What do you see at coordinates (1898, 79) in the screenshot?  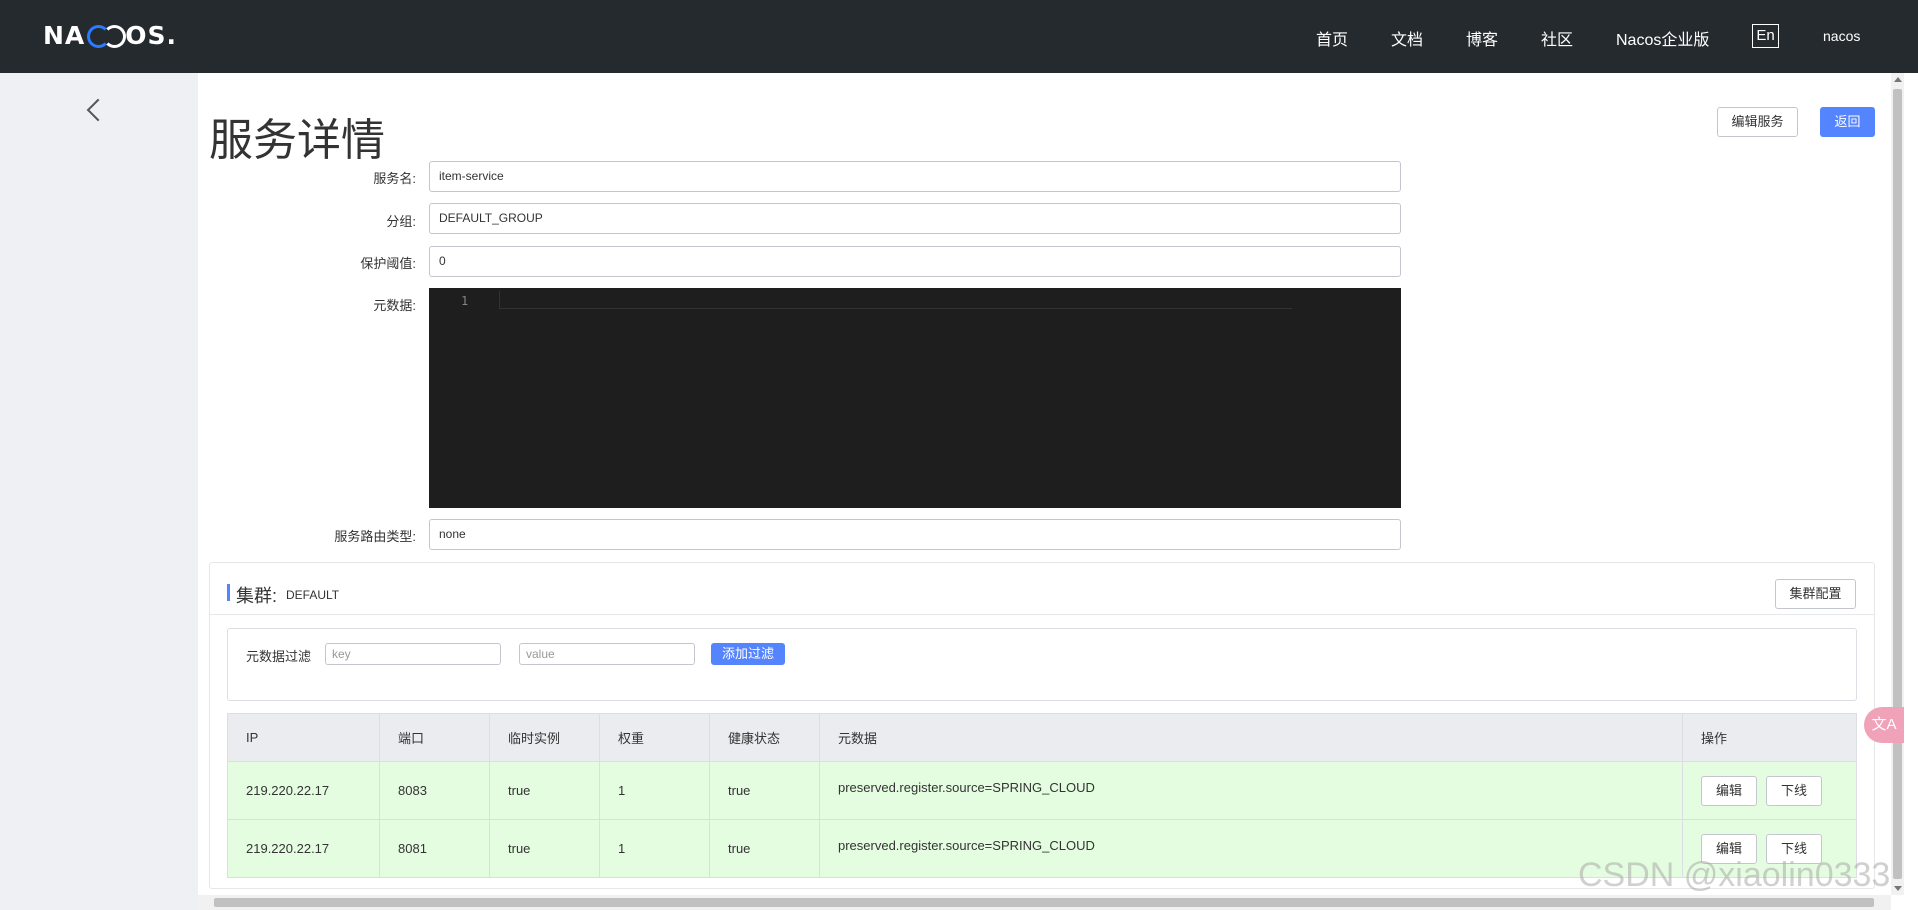 I see `scroll-up-icon` at bounding box center [1898, 79].